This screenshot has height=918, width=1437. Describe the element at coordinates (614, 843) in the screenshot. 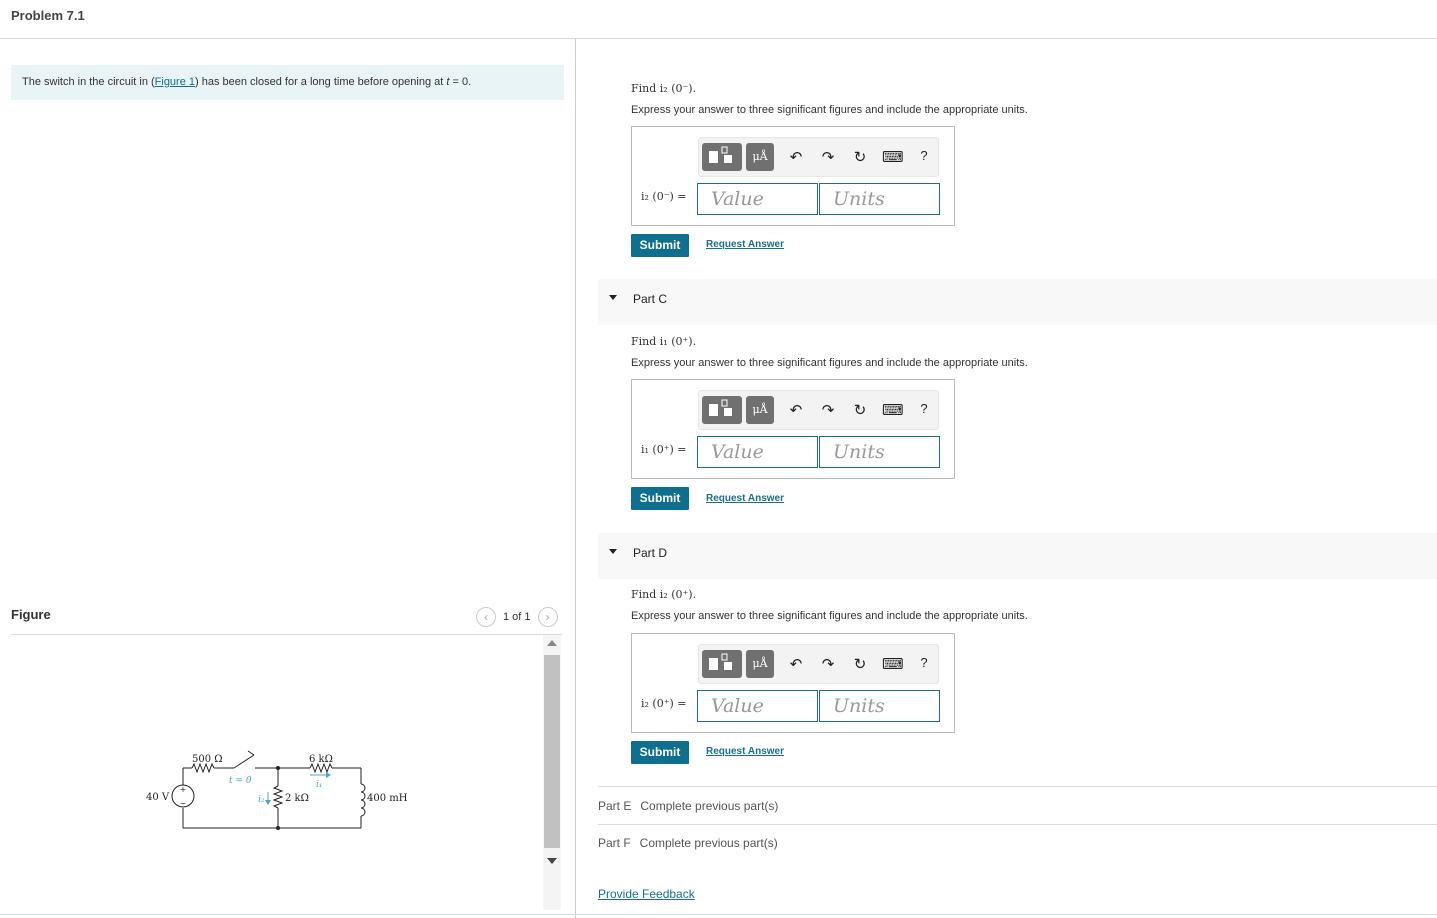

I see `part-title: Part F` at that location.